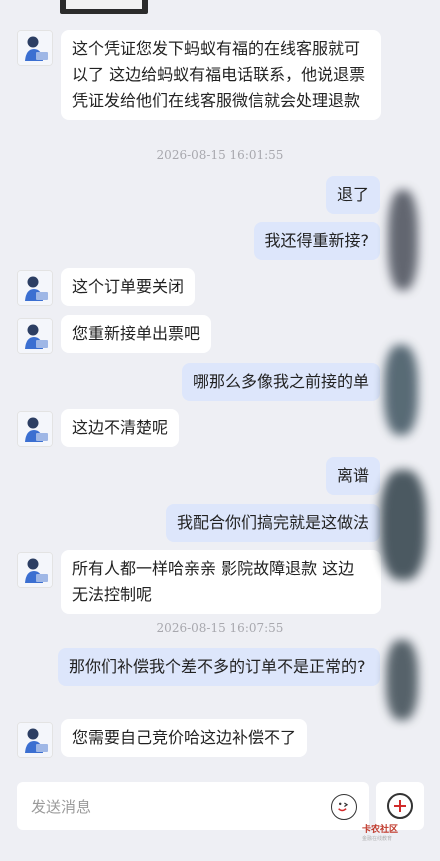 This screenshot has width=440, height=861. I want to click on message-bubble-incoming: 所有人都一样哈亲亲 影院故障退款 这边无法控制呢, so click(221, 582).